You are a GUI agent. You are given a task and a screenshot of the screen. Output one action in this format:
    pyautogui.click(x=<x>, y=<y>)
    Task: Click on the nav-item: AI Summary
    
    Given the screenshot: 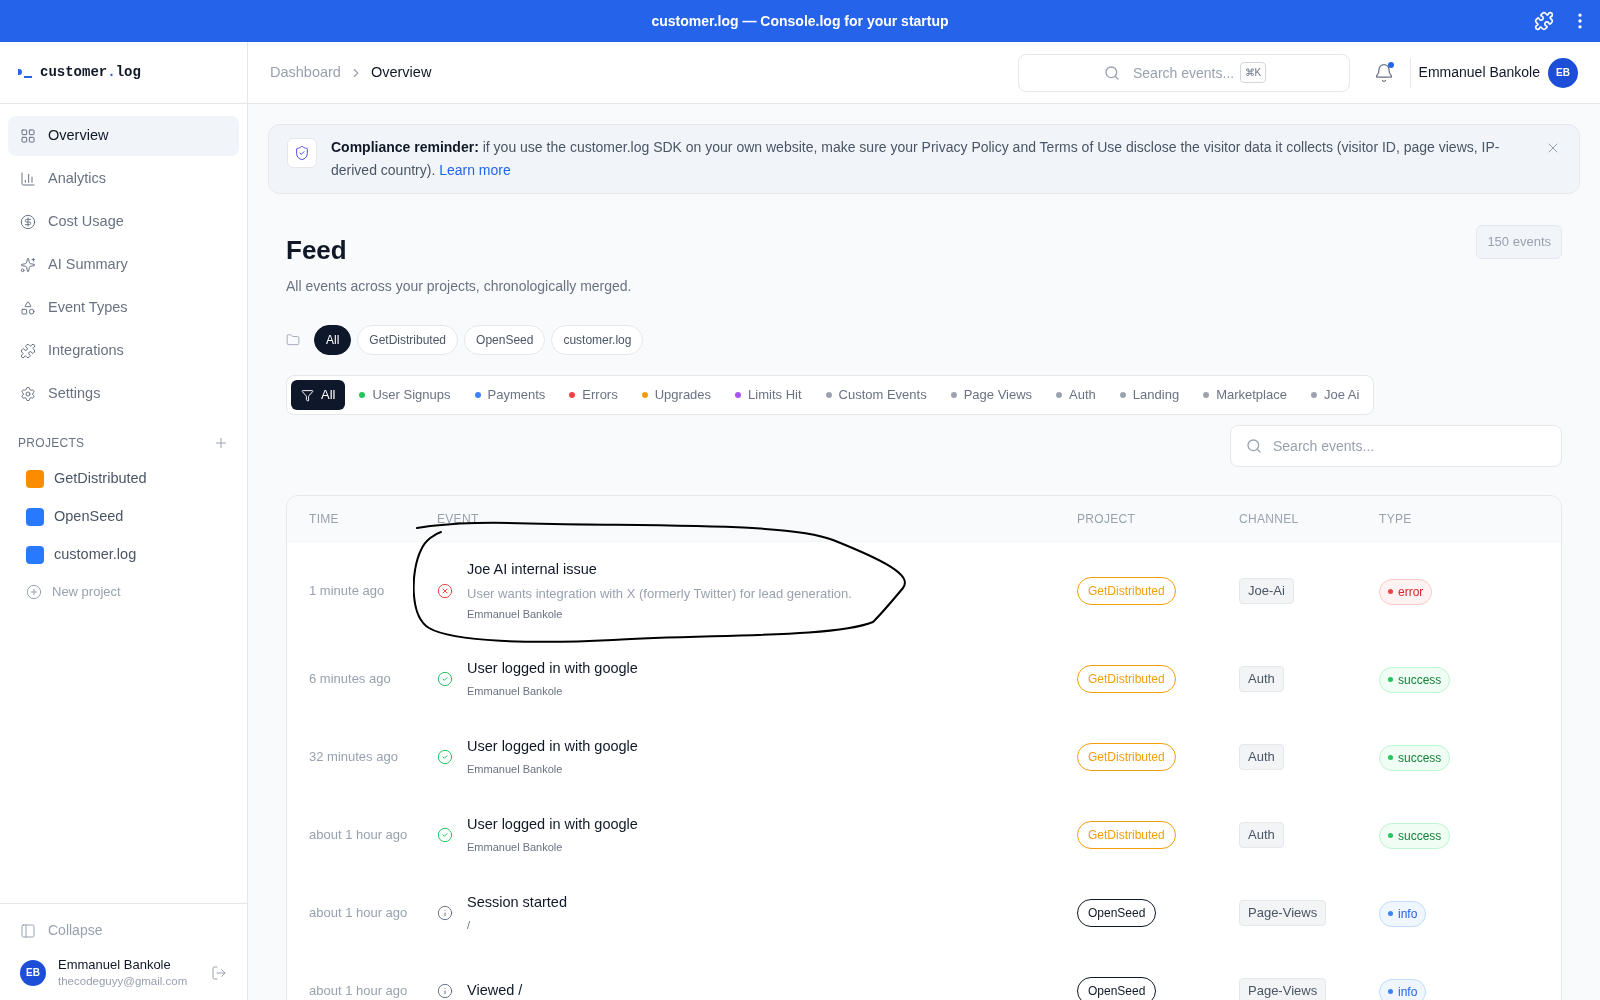 What is the action you would take?
    pyautogui.click(x=123, y=265)
    